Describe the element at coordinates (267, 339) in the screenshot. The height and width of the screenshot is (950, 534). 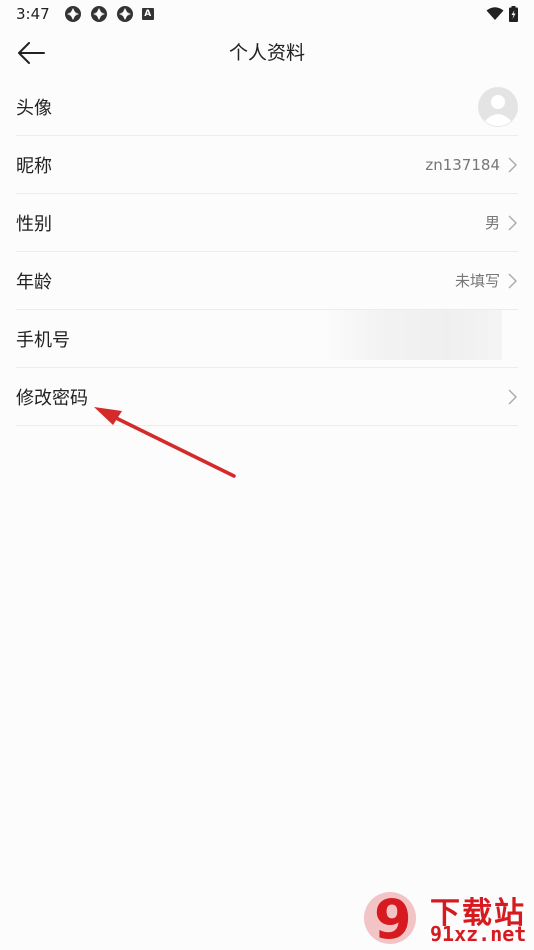
I see `phone-row: 手机号` at that location.